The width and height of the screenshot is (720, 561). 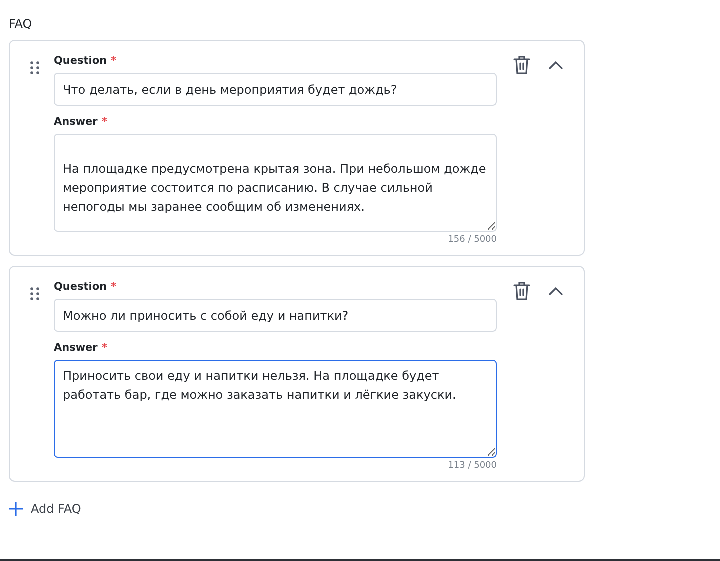 I want to click on question-field: Что делать, если в день мероприятия будет дождь?, so click(x=275, y=89).